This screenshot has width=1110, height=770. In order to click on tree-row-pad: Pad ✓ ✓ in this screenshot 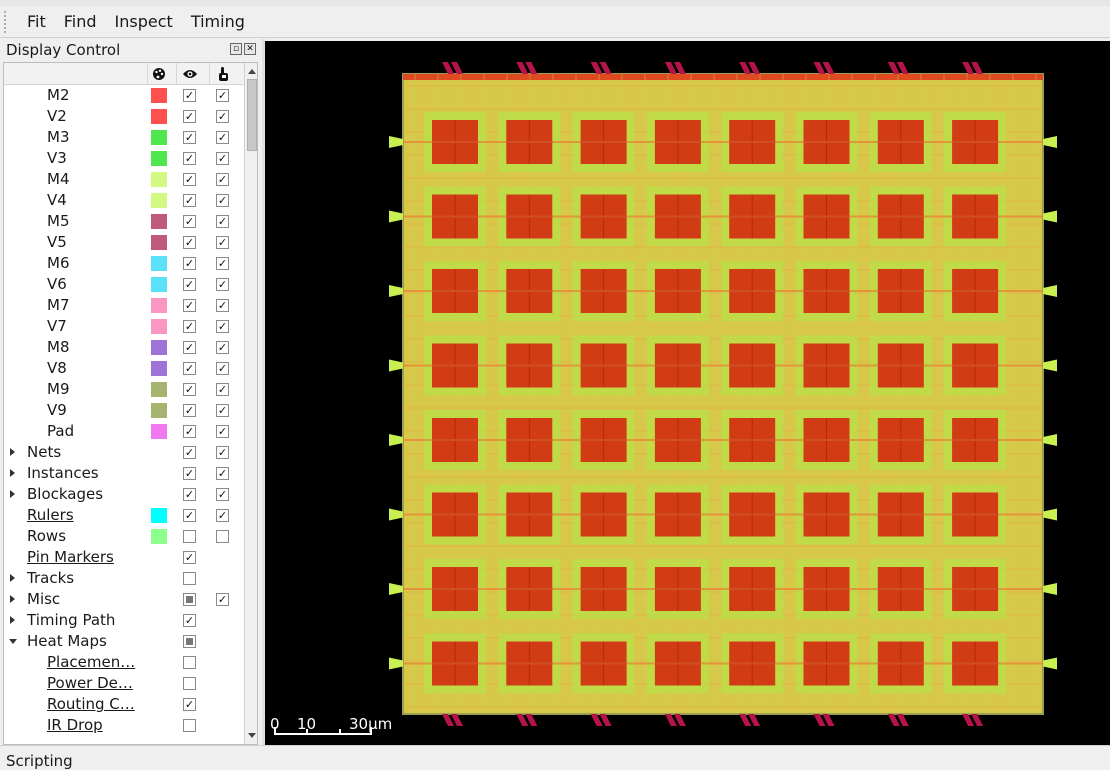, I will do `click(124, 431)`.